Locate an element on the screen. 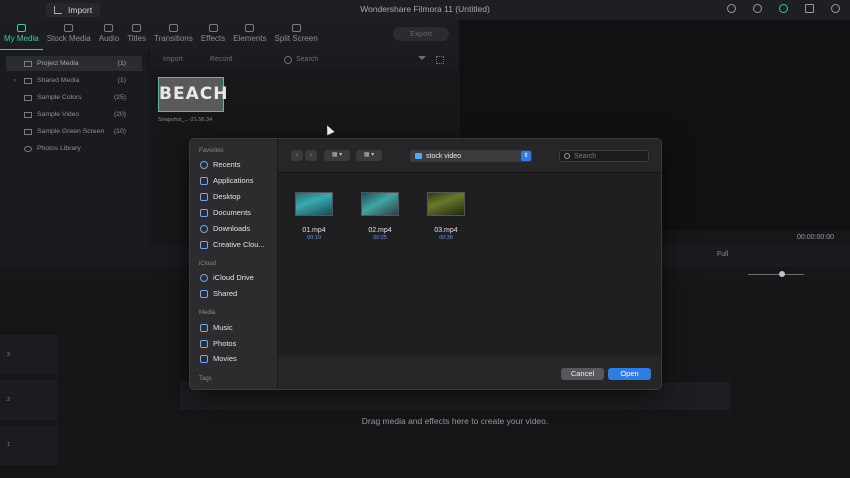 This screenshot has height=478, width=850. record-dropdown: Record is located at coordinates (221, 59).